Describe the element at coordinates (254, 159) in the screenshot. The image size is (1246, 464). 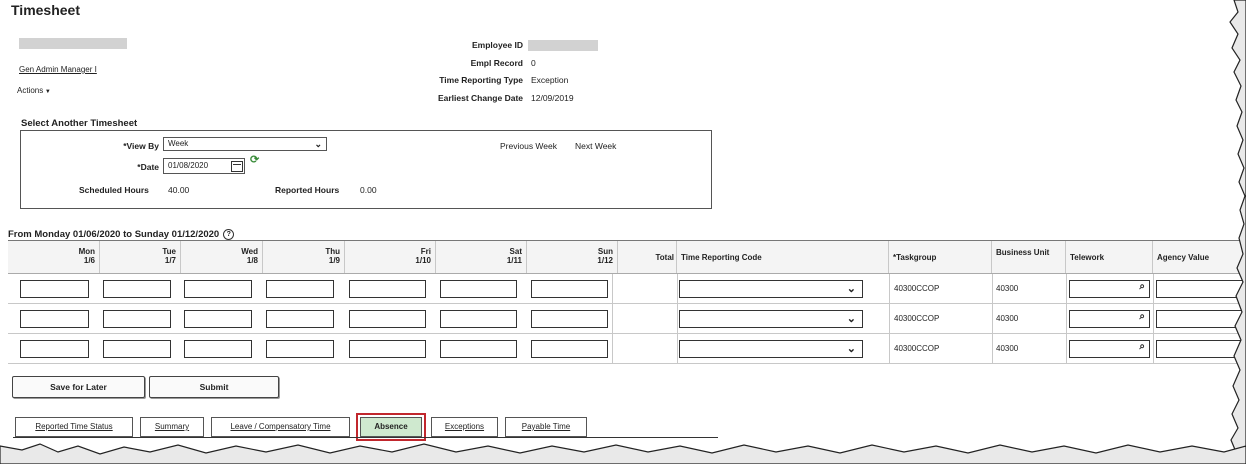
I see `refresh-icon: ⟳` at that location.